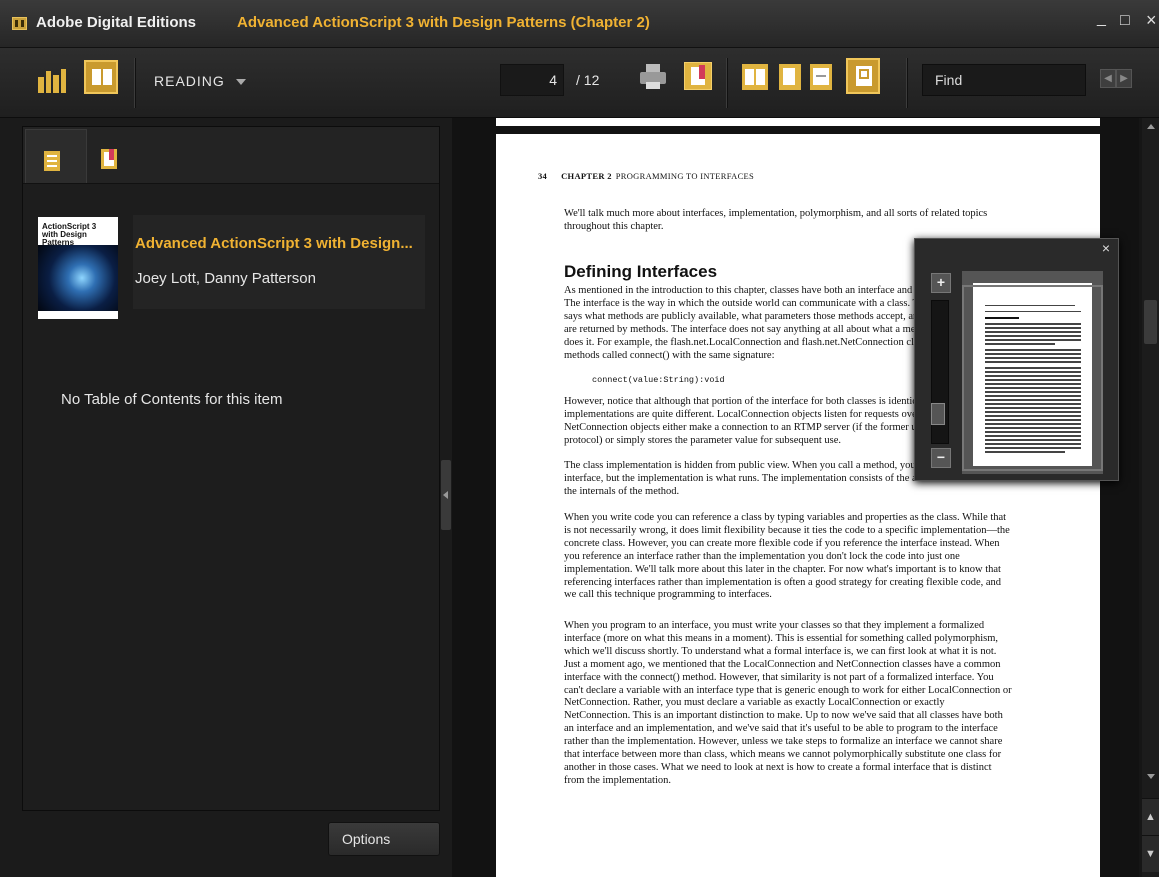 Image resolution: width=1159 pixels, height=877 pixels. Describe the element at coordinates (863, 76) in the screenshot. I see `fit-page-icon` at that location.